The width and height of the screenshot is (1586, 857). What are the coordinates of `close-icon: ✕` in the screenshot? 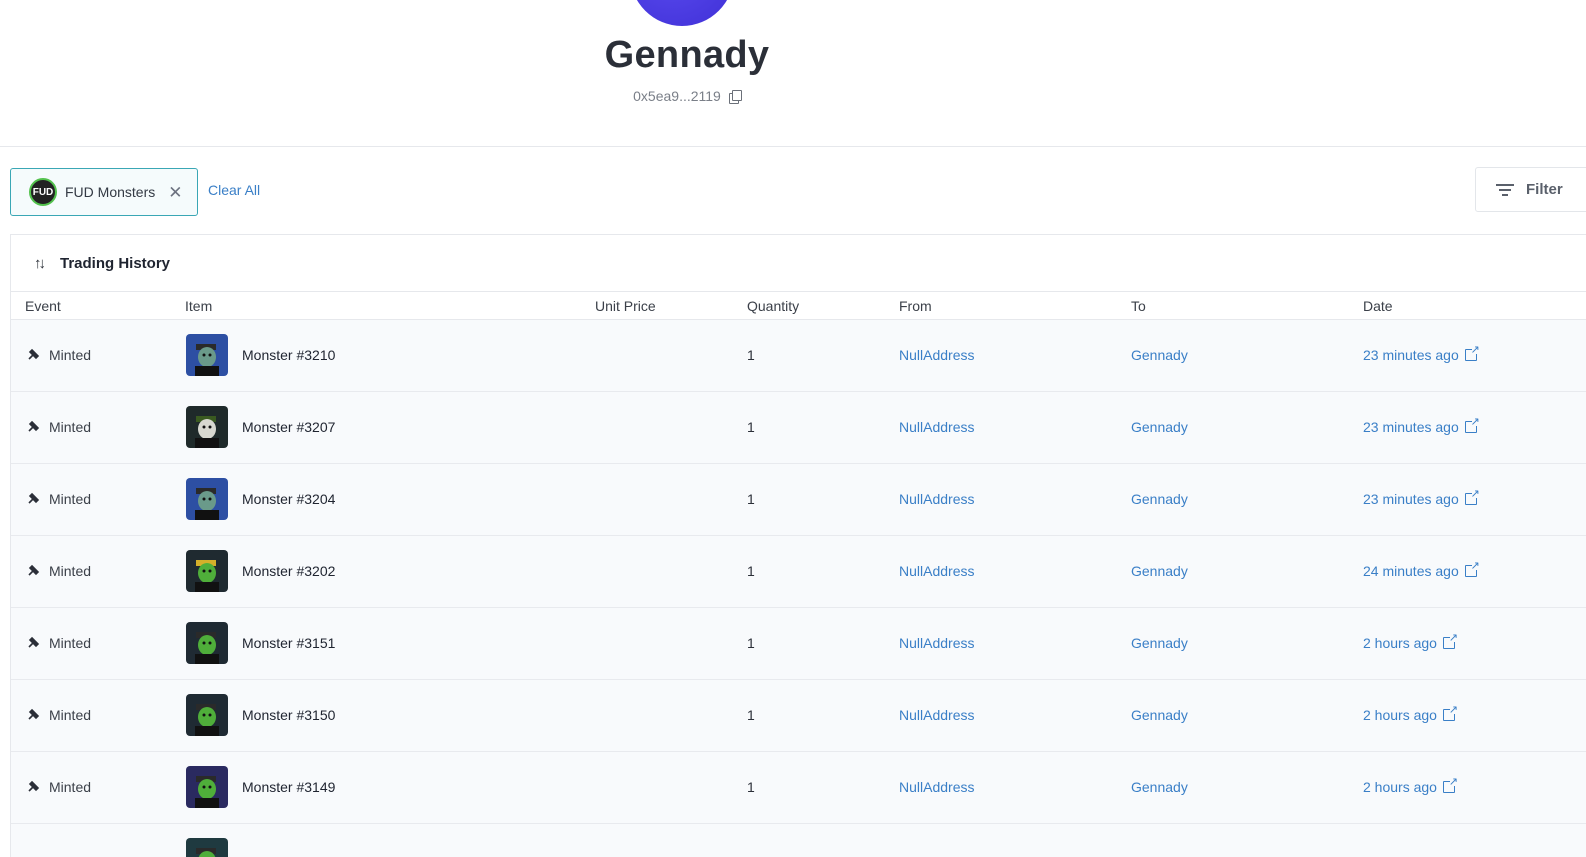 It's located at (175, 192).